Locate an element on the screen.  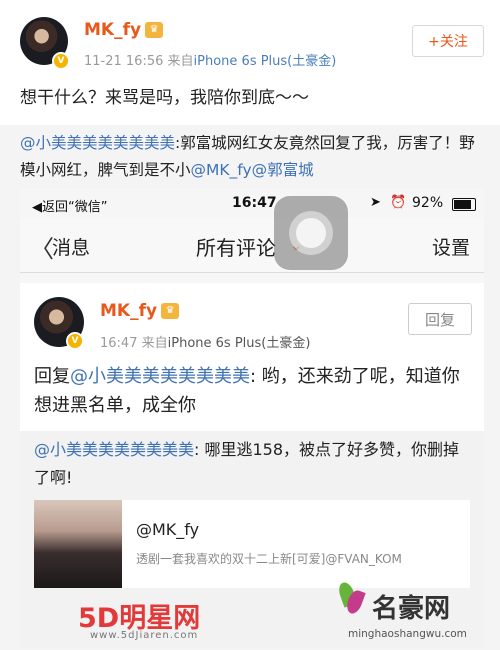
comment-from-prefix: 来自 is located at coordinates (154, 343).